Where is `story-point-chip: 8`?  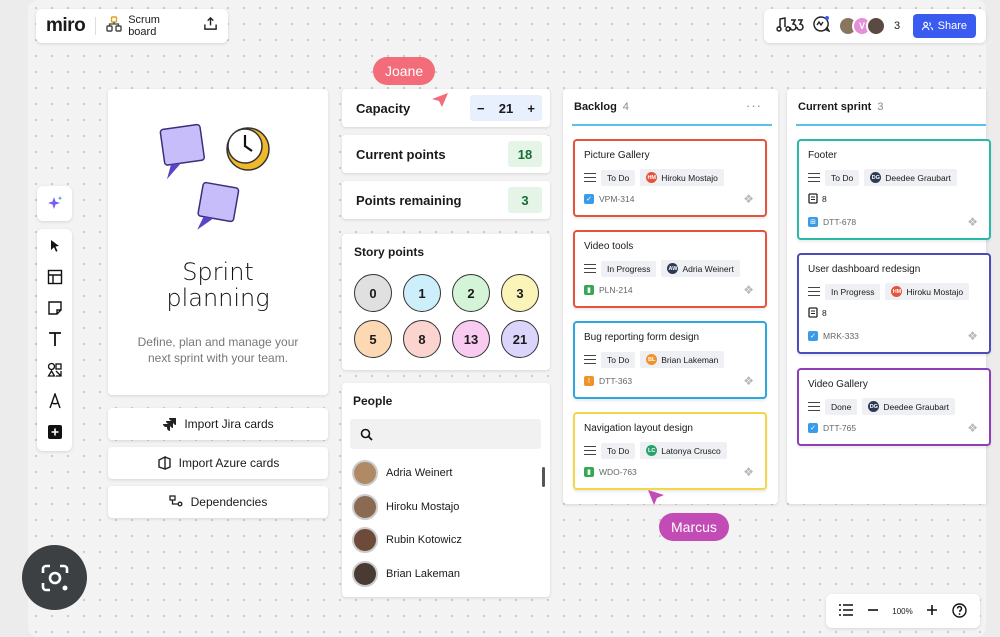
story-point-chip: 8 is located at coordinates (422, 339).